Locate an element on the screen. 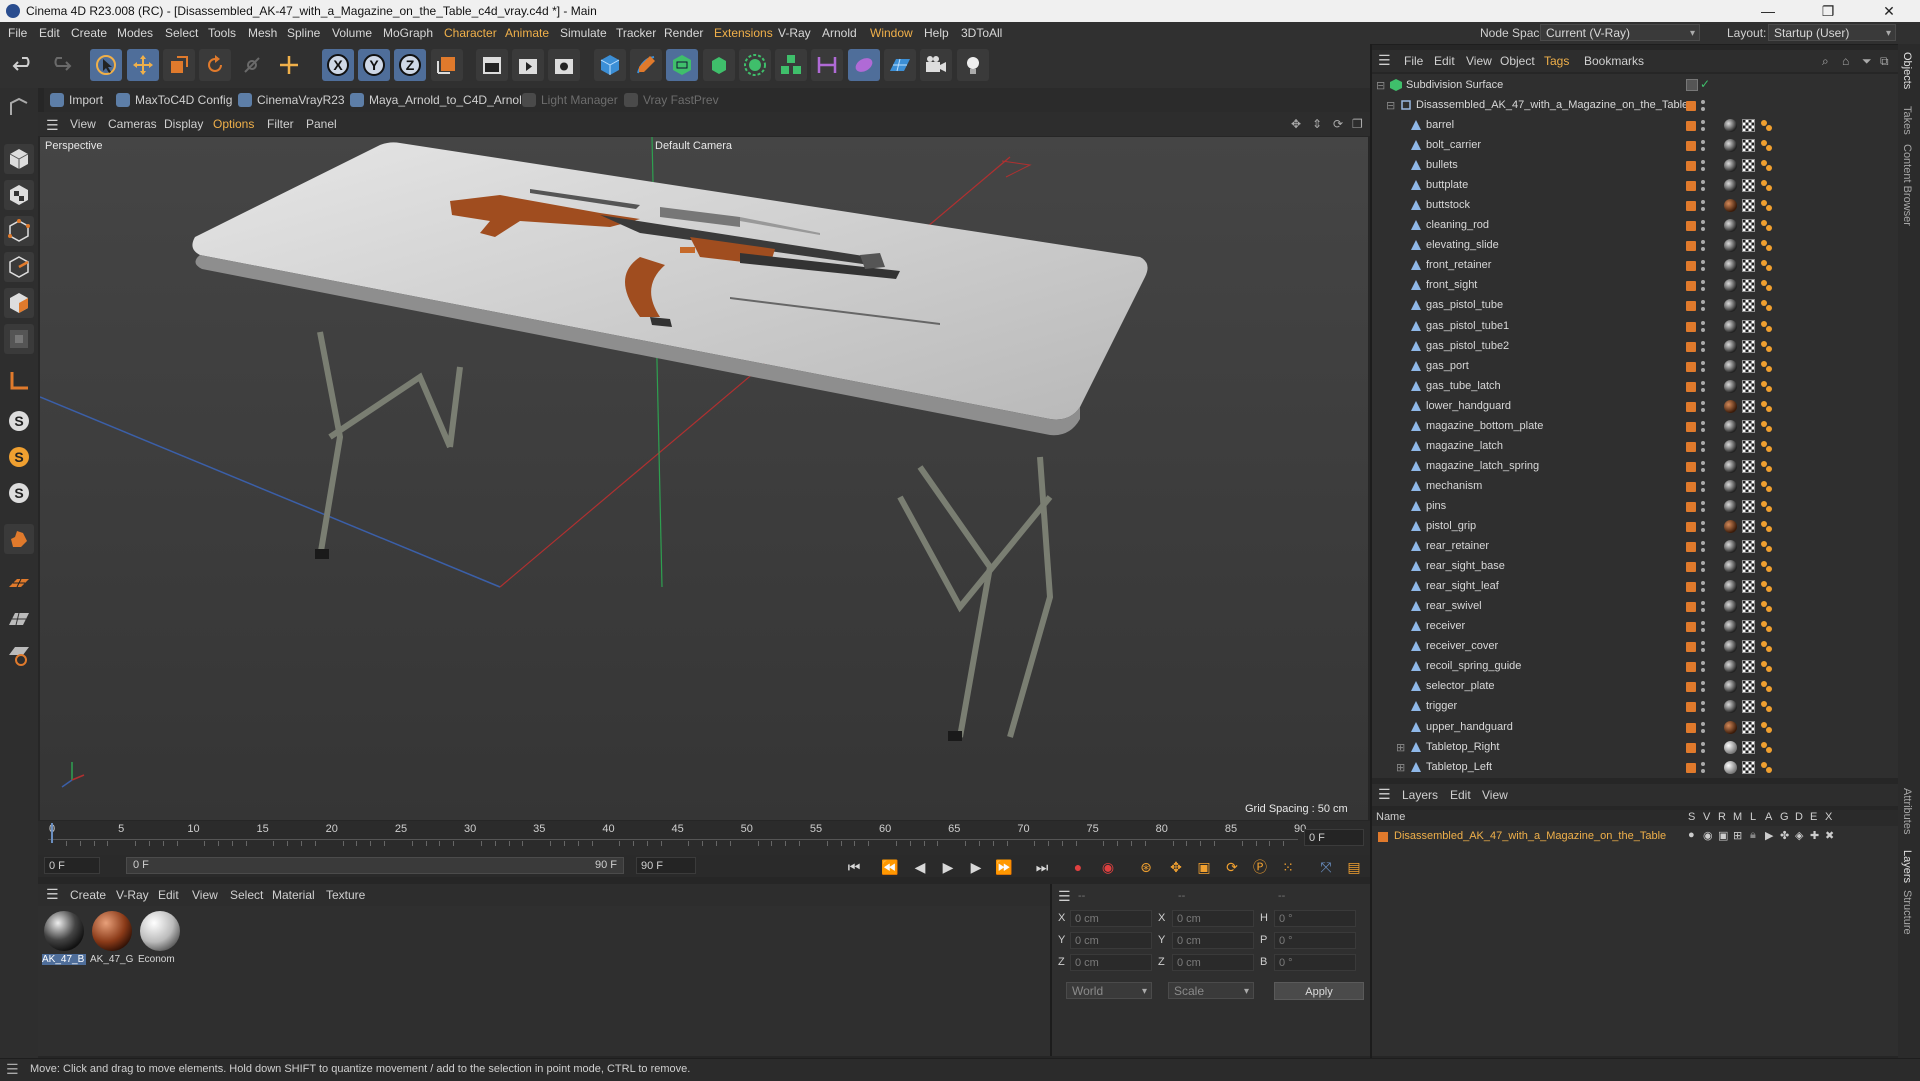 The height and width of the screenshot is (1081, 1920). material-menu-select: Select is located at coordinates (246, 895).